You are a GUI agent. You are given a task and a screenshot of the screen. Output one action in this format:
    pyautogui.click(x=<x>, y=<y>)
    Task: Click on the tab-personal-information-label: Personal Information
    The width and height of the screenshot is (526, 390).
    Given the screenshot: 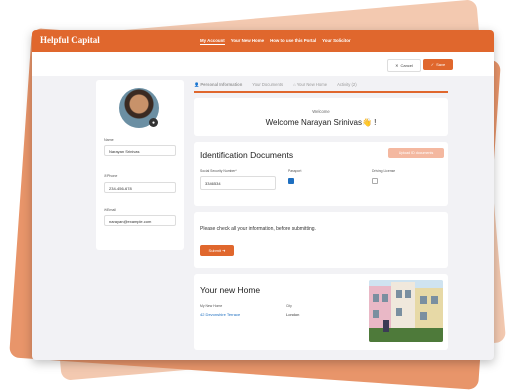 What is the action you would take?
    pyautogui.click(x=221, y=84)
    